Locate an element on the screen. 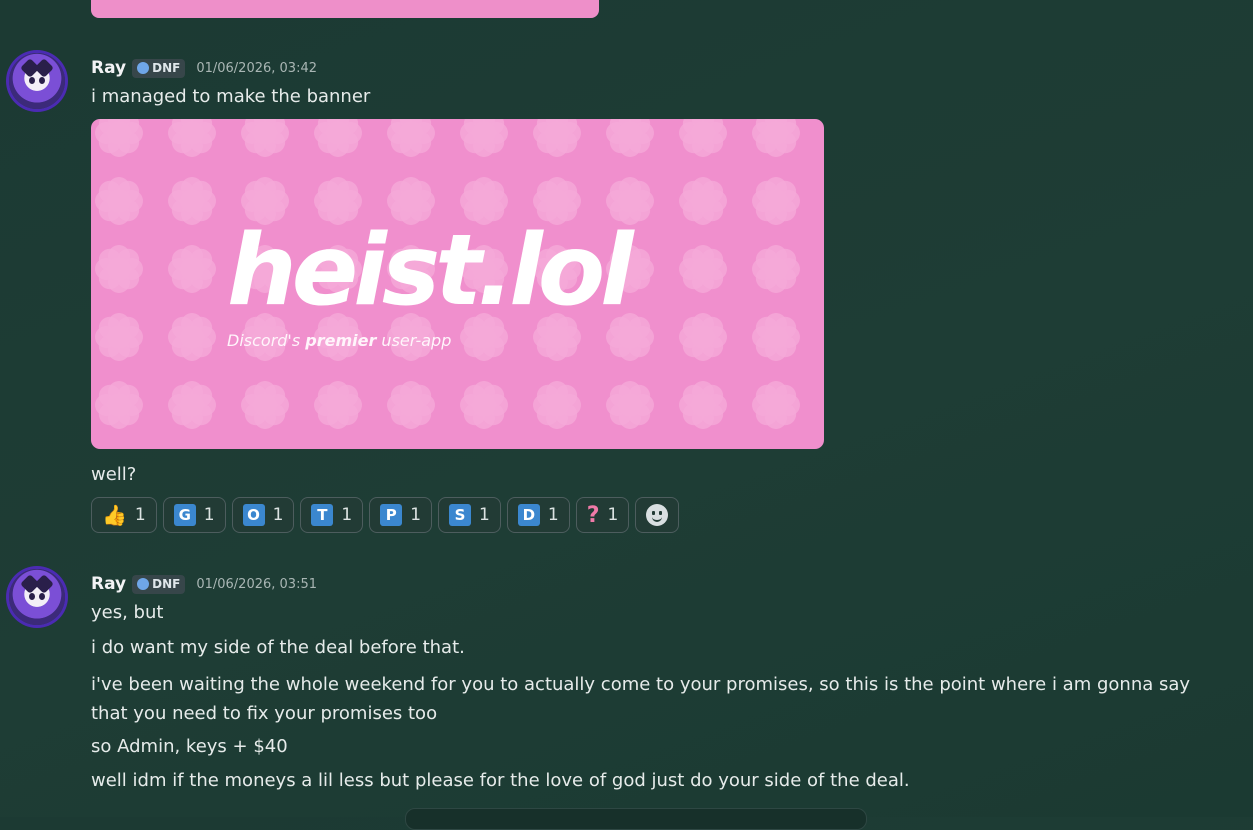 The height and width of the screenshot is (830, 1253). letter-s-icon: S is located at coordinates (460, 515).